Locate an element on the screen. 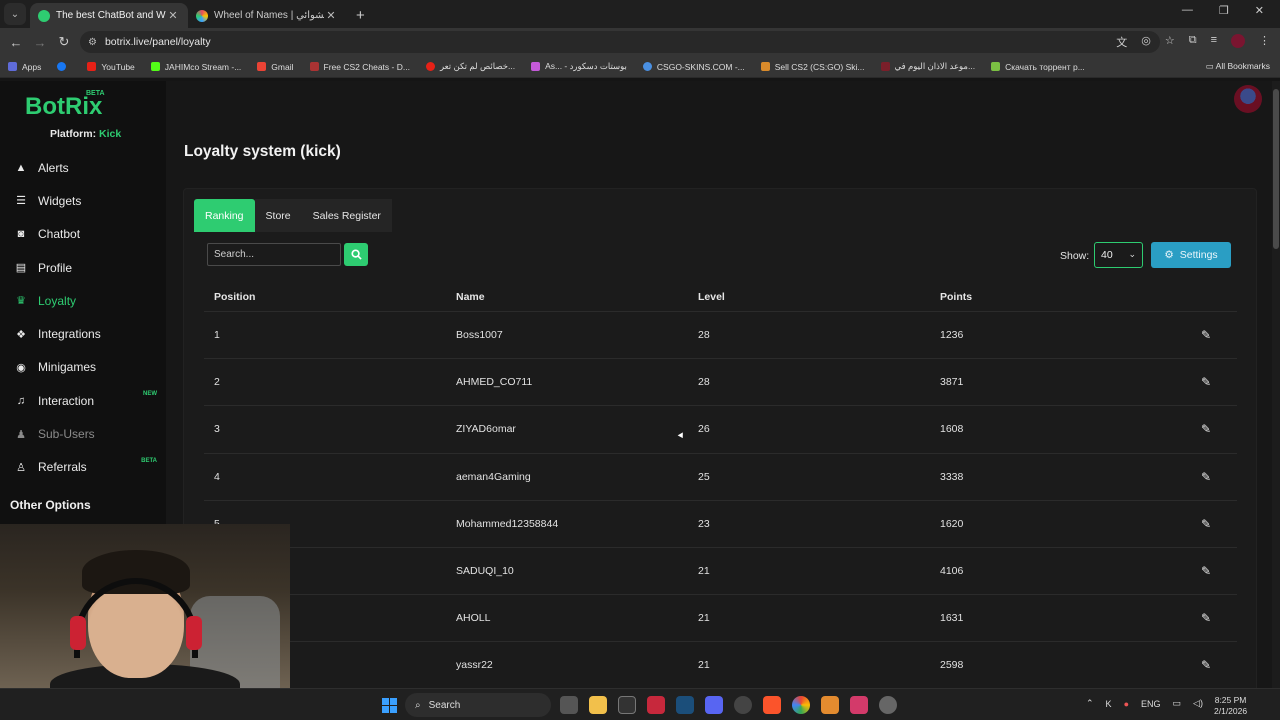 Image resolution: width=1280 pixels, height=720 pixels. language-indicator: ENG is located at coordinates (1151, 704).